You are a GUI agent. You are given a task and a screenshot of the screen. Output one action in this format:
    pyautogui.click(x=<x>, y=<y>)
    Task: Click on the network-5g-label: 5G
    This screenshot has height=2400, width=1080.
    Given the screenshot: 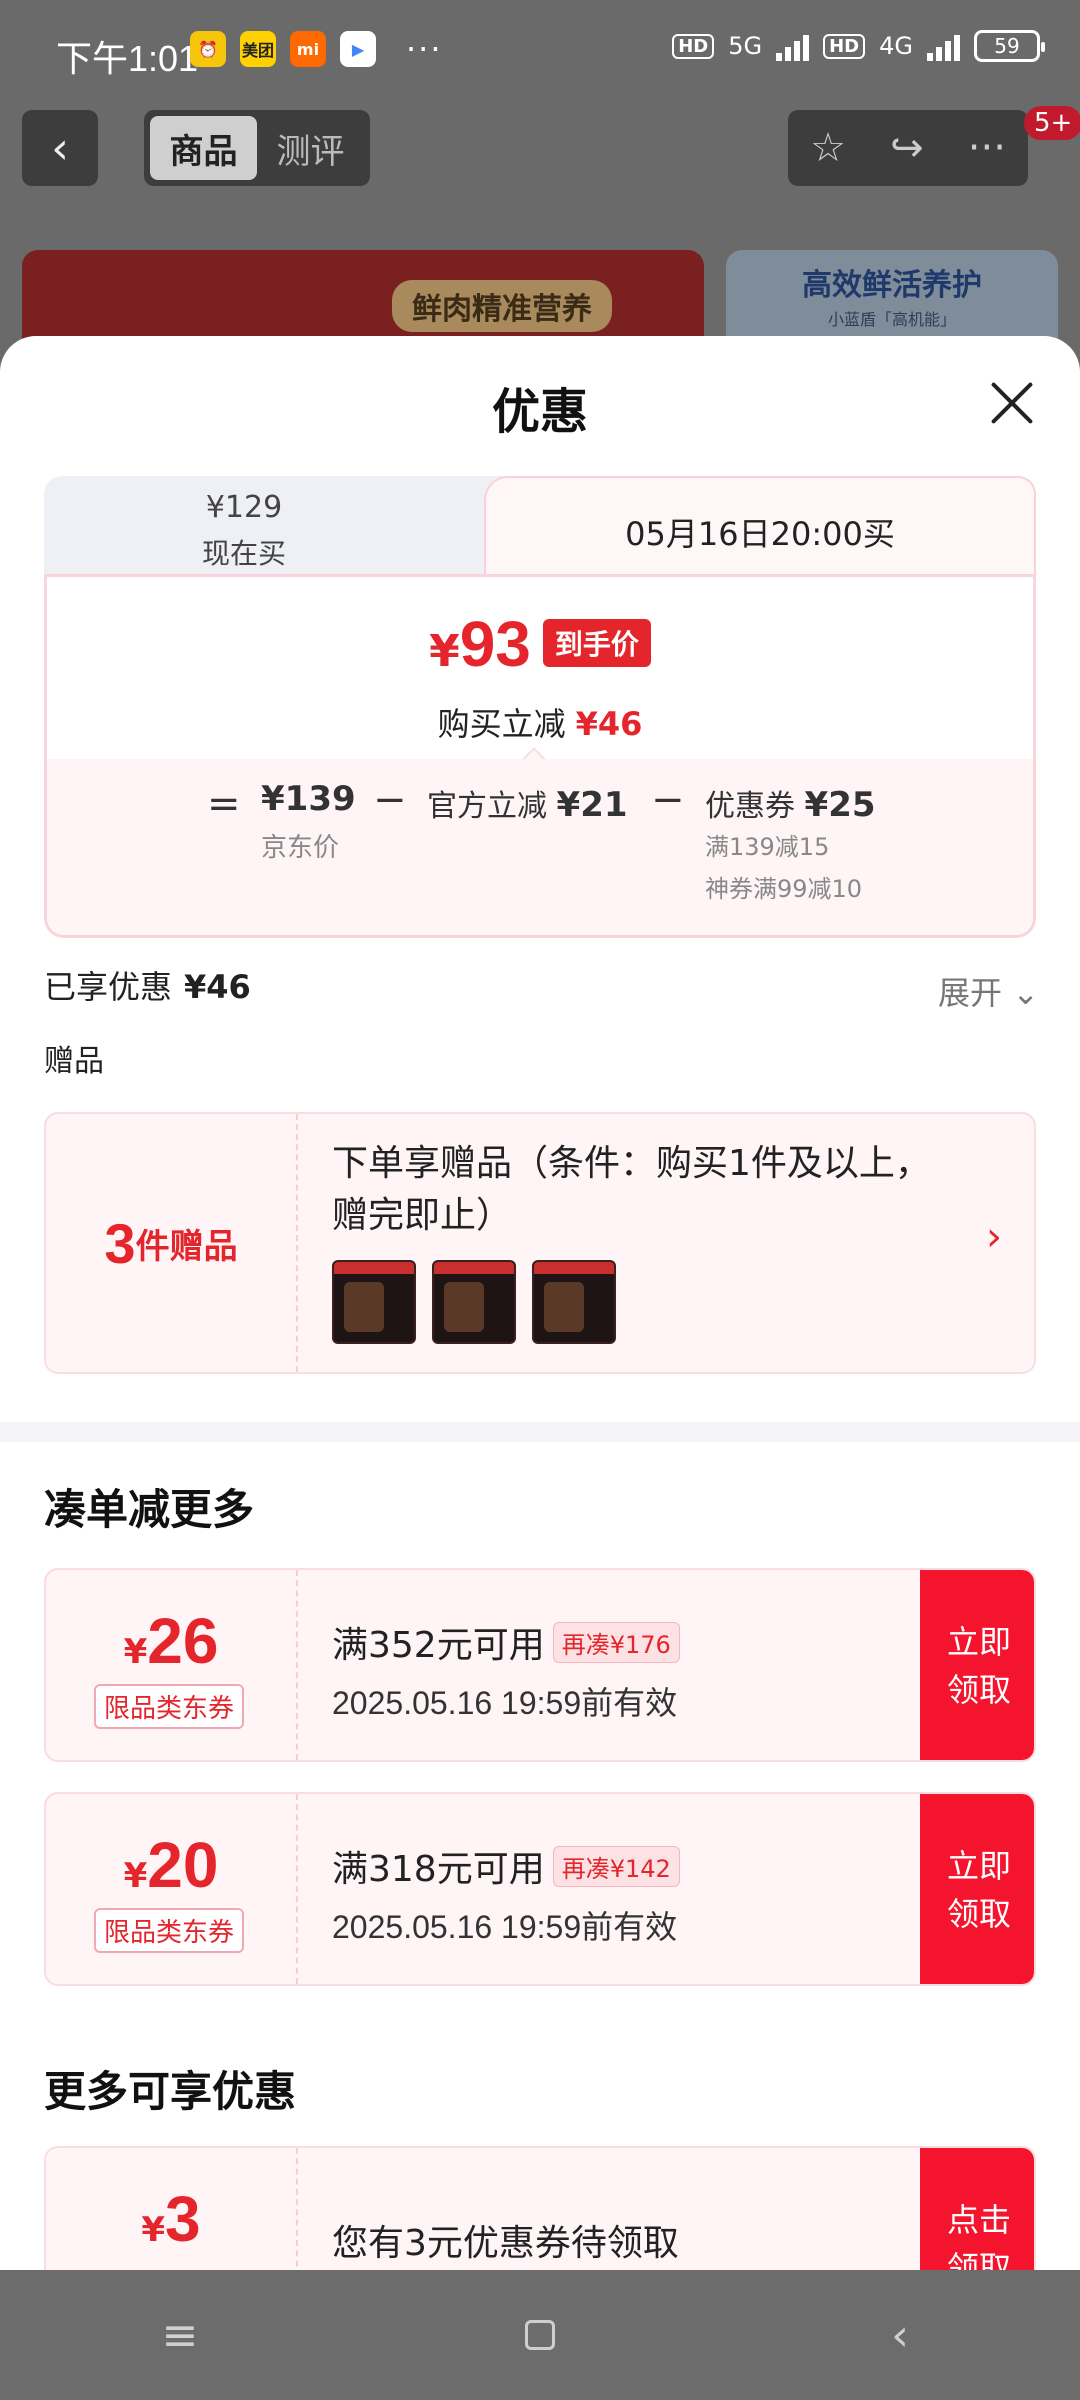 What is the action you would take?
    pyautogui.click(x=745, y=46)
    